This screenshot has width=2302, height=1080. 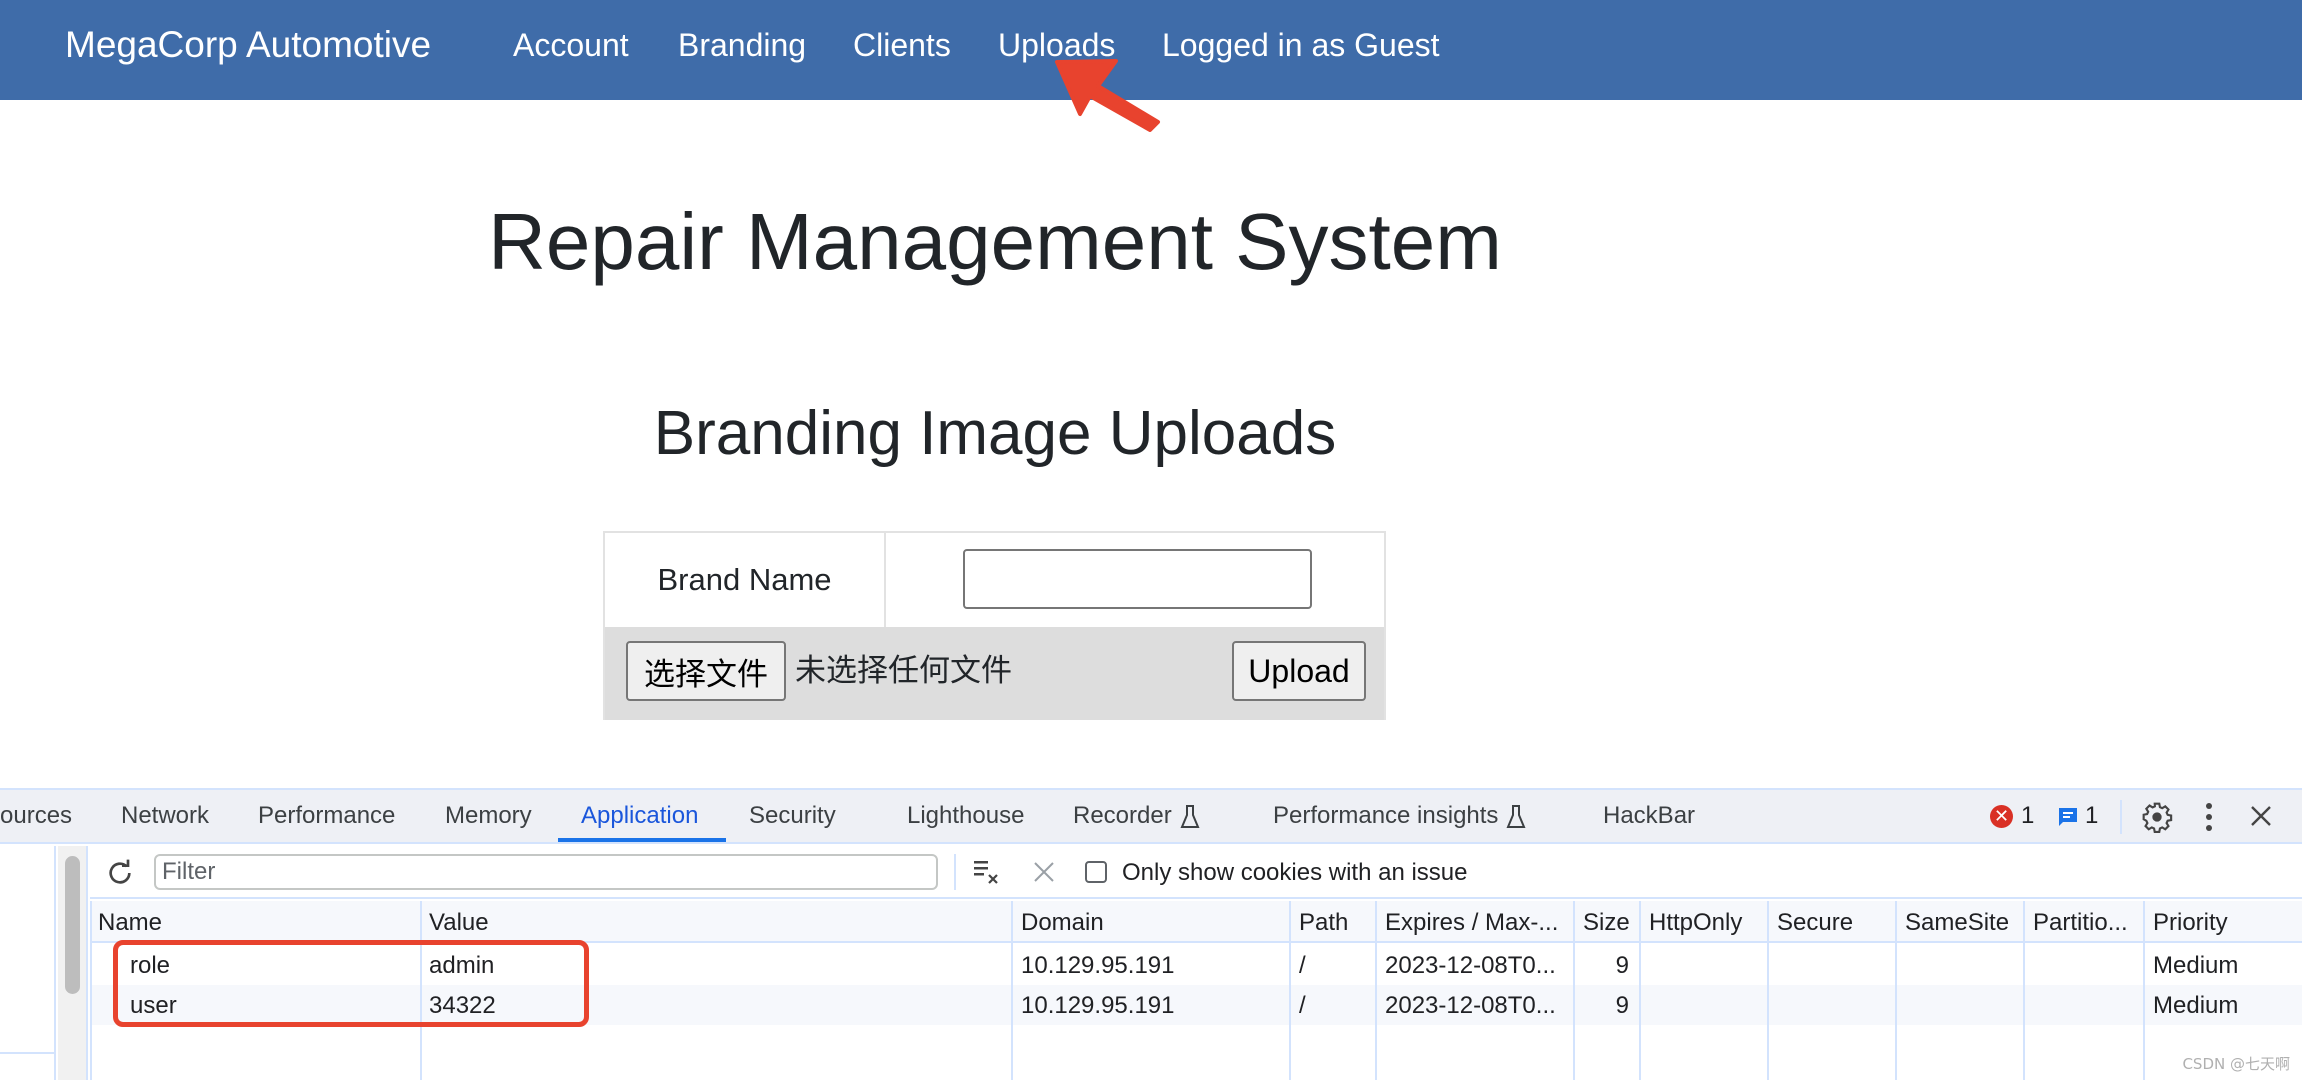 I want to click on page-title: Repair Management System, so click(x=995, y=241).